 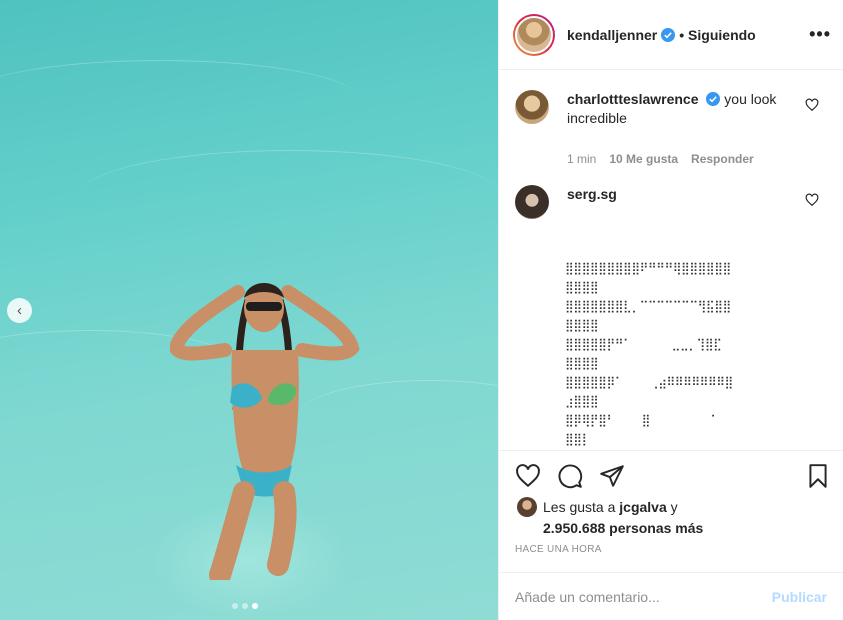 What do you see at coordinates (722, 159) in the screenshot?
I see `reply-button: Responder` at bounding box center [722, 159].